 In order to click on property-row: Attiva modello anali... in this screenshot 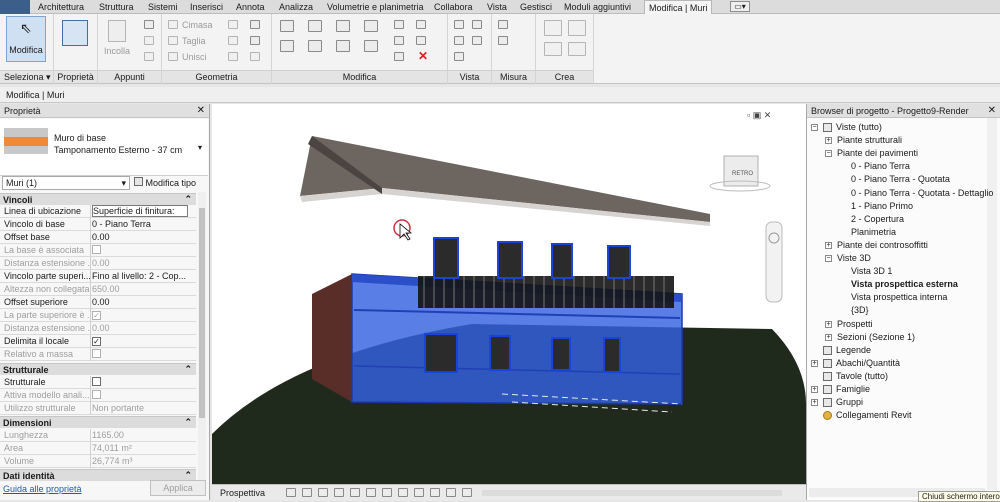, I will do `click(98, 395)`.